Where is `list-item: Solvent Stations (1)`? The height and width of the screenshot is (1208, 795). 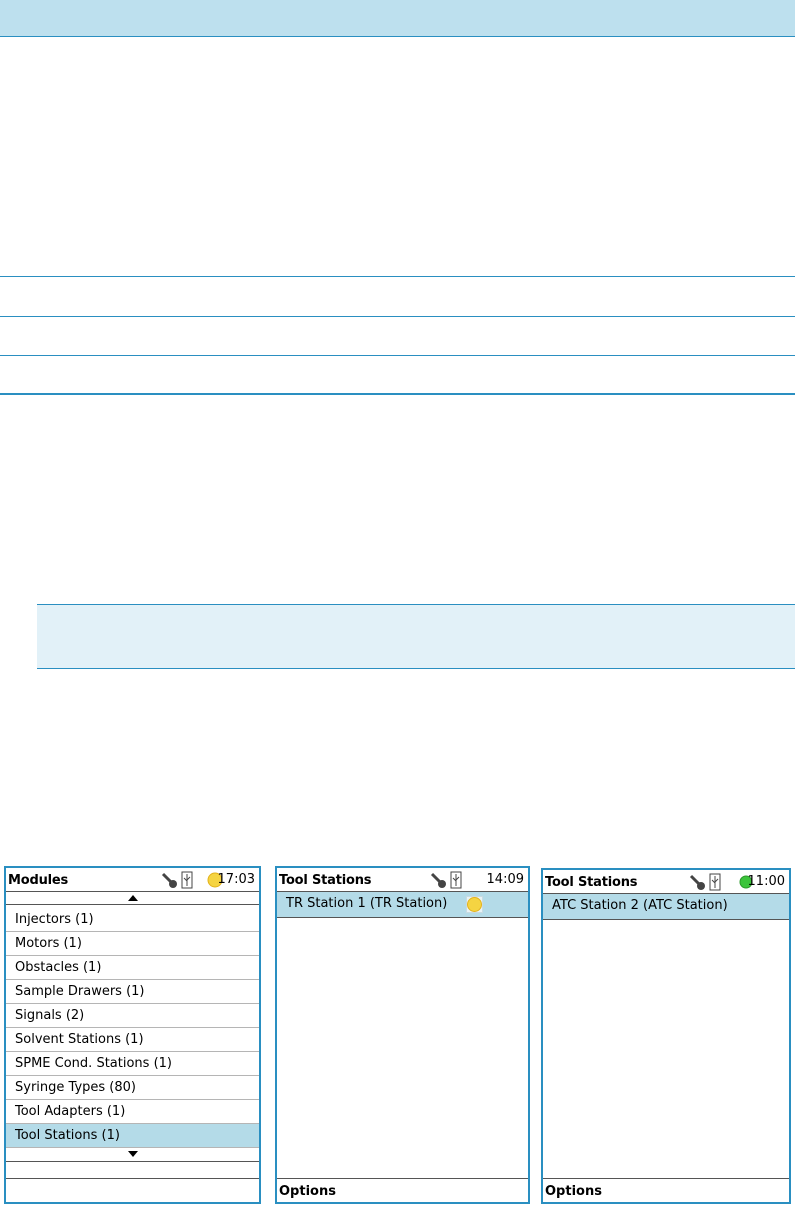 list-item: Solvent Stations (1) is located at coordinates (132, 1040).